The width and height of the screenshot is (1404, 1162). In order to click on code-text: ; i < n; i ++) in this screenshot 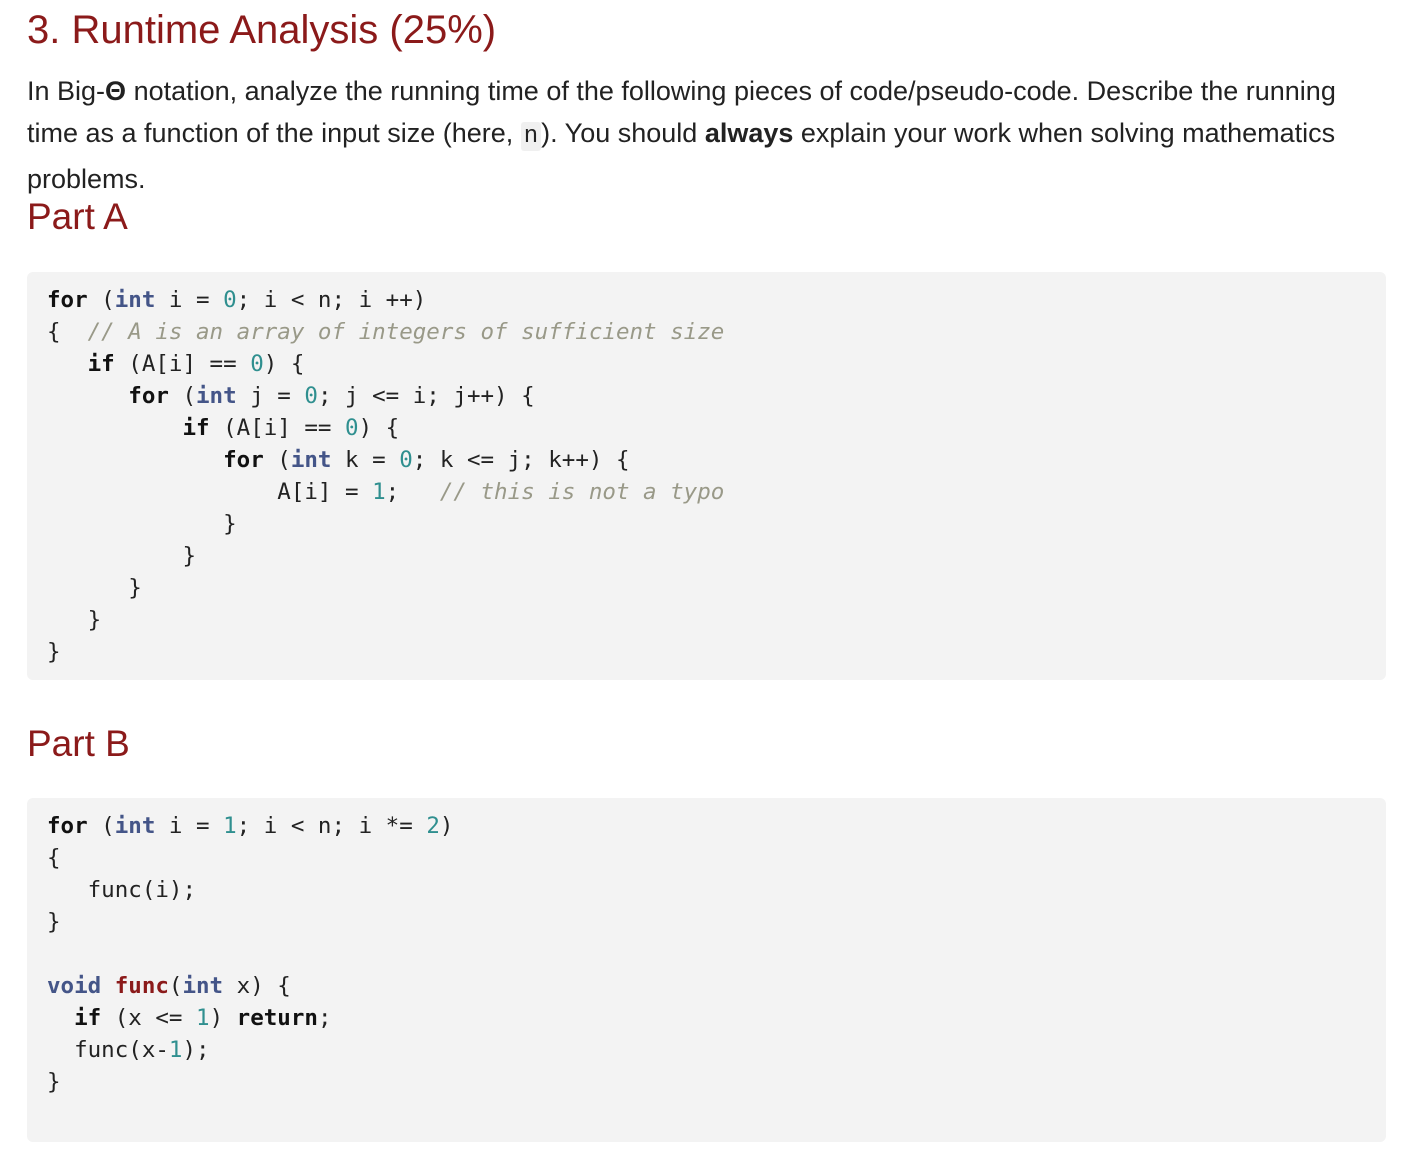, I will do `click(331, 300)`.